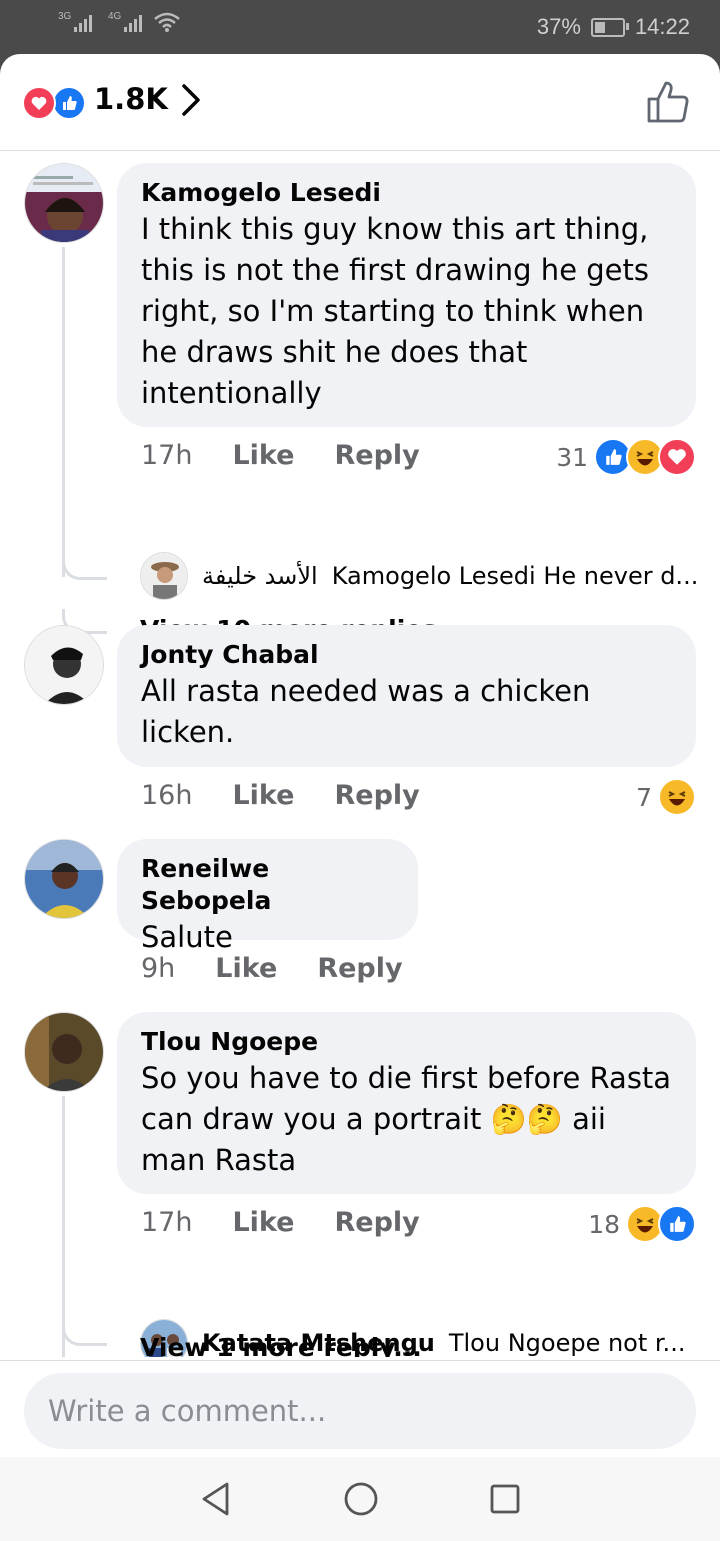 This screenshot has width=720, height=1541. I want to click on reaction-count: 7, so click(644, 797).